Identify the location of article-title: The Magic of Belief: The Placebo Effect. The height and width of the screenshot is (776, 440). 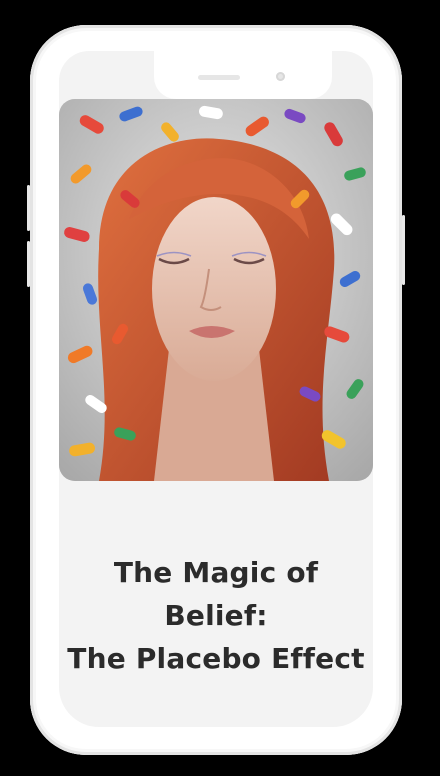
(216, 615).